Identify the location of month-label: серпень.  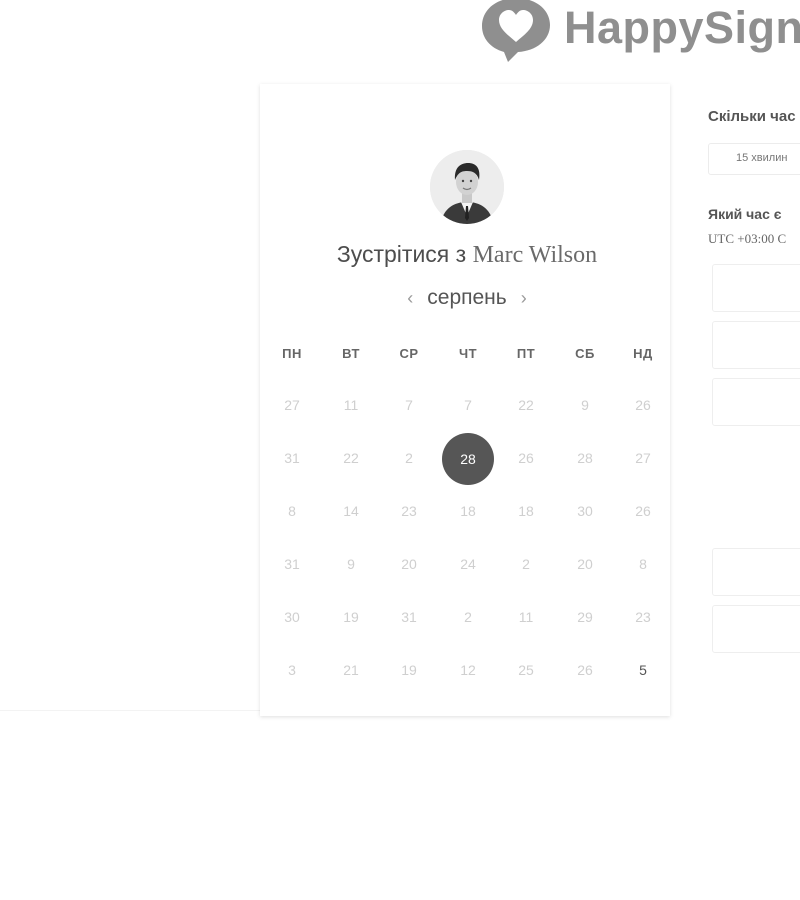
(467, 297).